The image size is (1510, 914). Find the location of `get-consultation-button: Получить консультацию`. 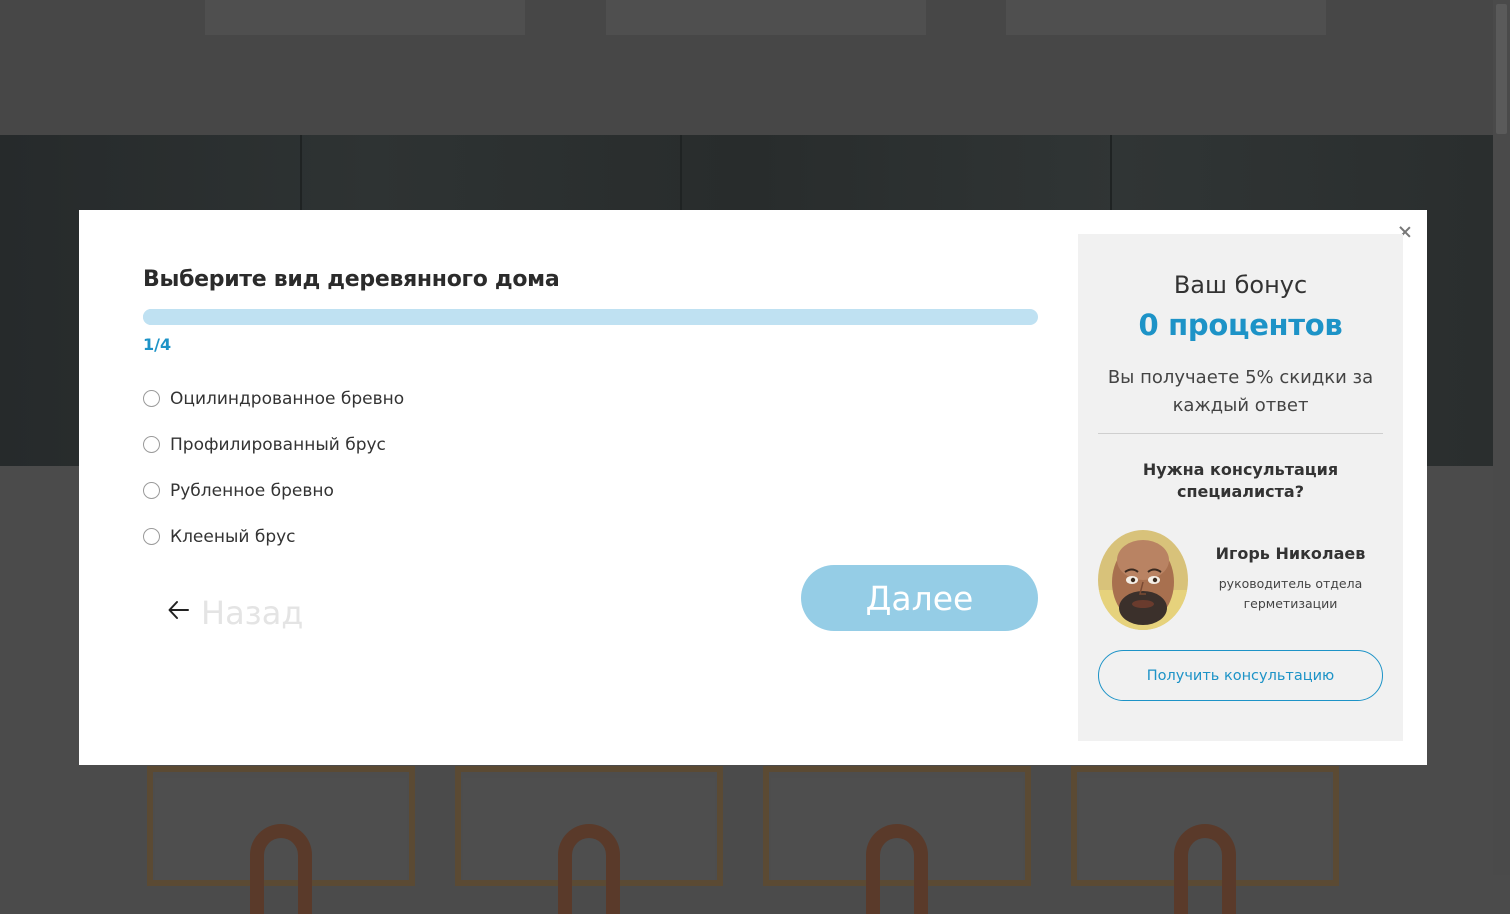

get-consultation-button: Получить консультацию is located at coordinates (1240, 675).